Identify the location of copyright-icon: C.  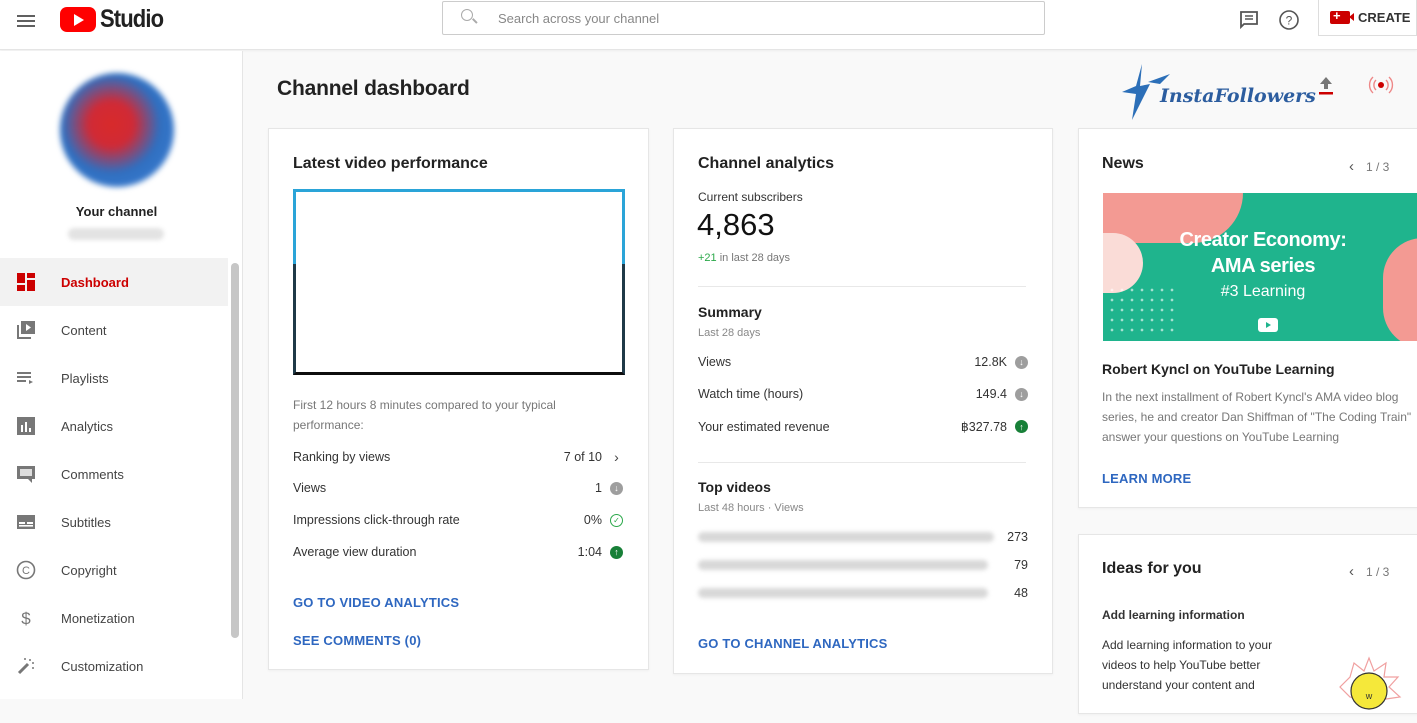
(26, 570).